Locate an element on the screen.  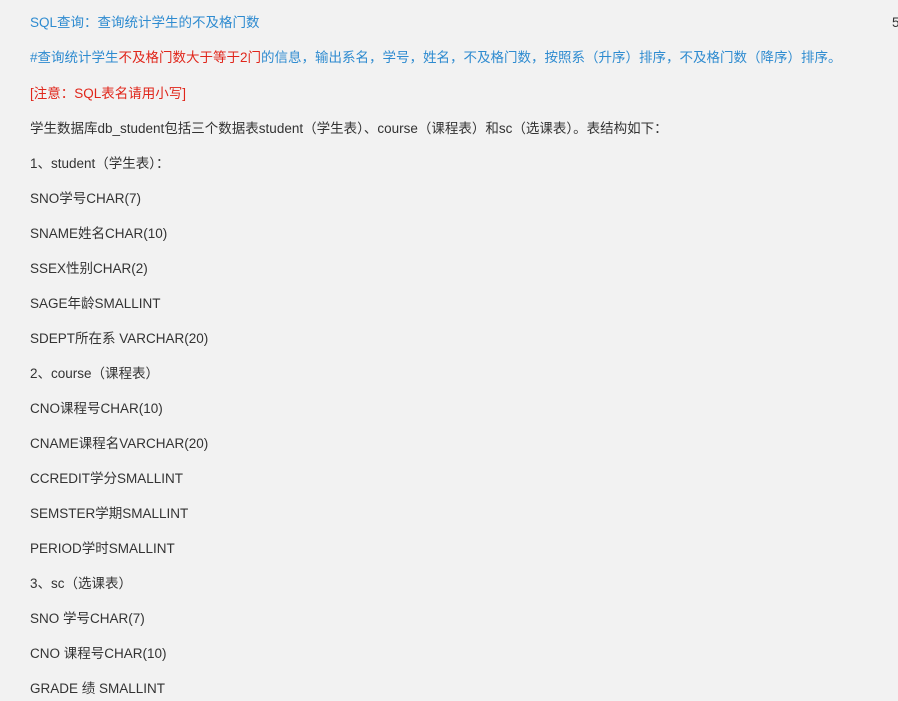
field-line: SNO 学号CHAR(7) is located at coordinates (87, 618).